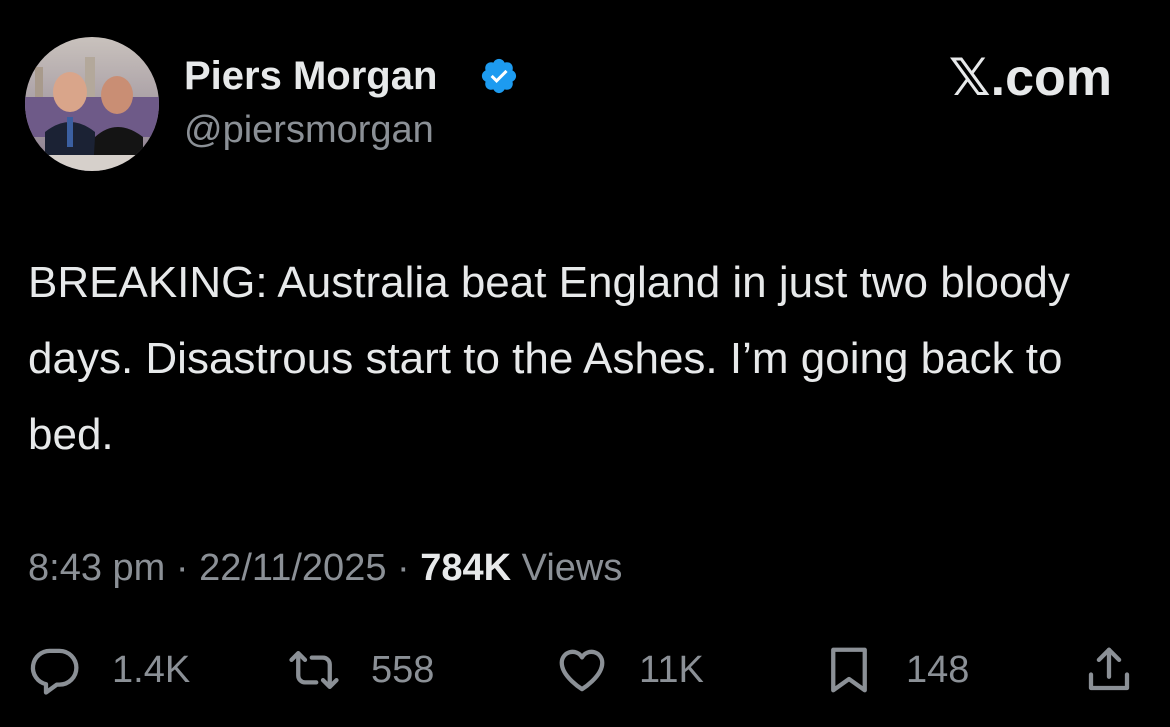  I want to click on author-display-name: Piers Morgan, so click(310, 76).